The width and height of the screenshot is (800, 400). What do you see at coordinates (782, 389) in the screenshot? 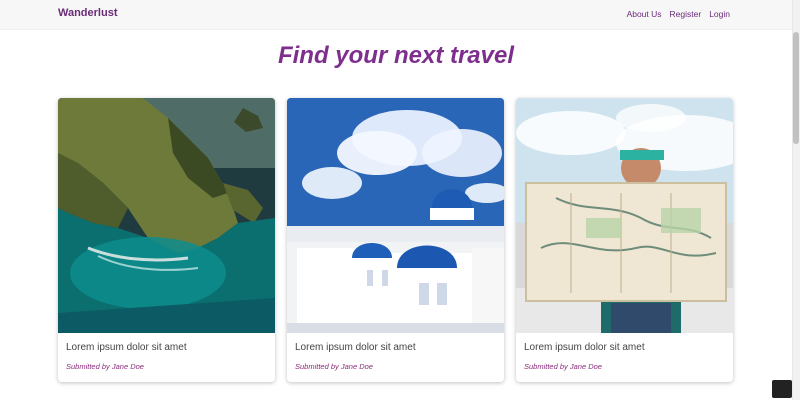
I see `corner-widget-icon` at bounding box center [782, 389].